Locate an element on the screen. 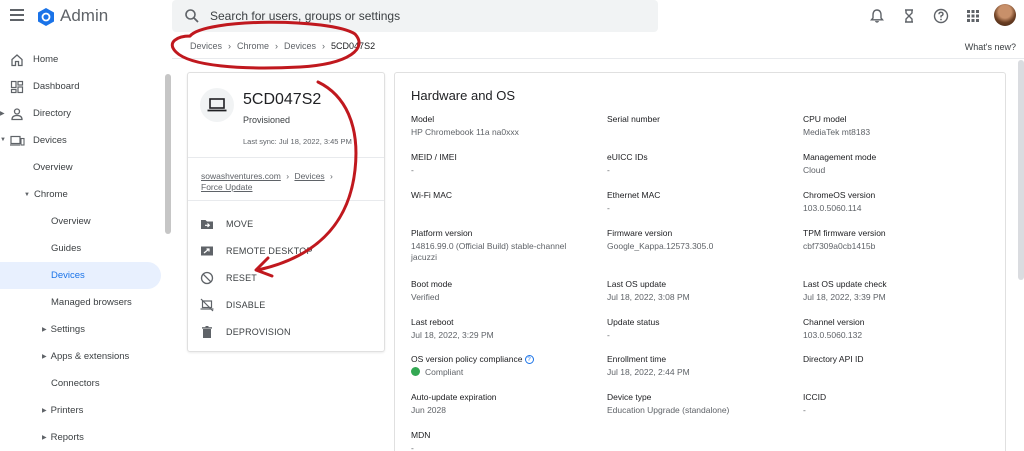  org-path-link-force-update: Force Update is located at coordinates (227, 187).